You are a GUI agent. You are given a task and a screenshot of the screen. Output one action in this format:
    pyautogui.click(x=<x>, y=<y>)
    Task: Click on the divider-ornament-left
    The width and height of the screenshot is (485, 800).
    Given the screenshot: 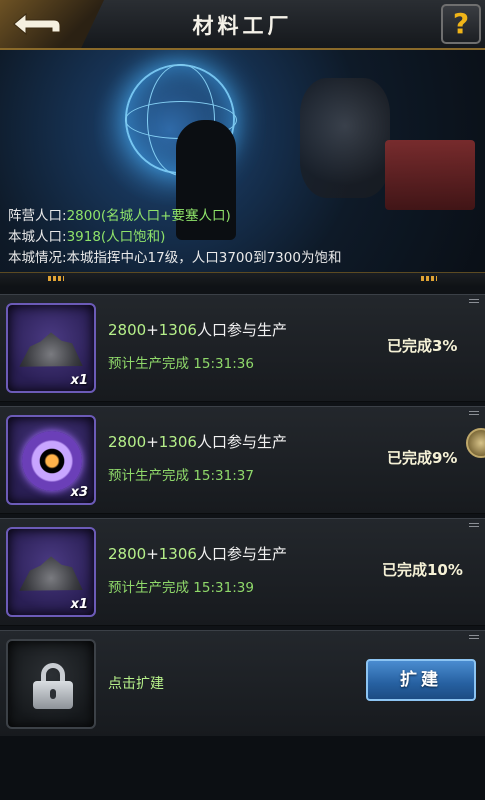 What is the action you would take?
    pyautogui.click(x=56, y=278)
    